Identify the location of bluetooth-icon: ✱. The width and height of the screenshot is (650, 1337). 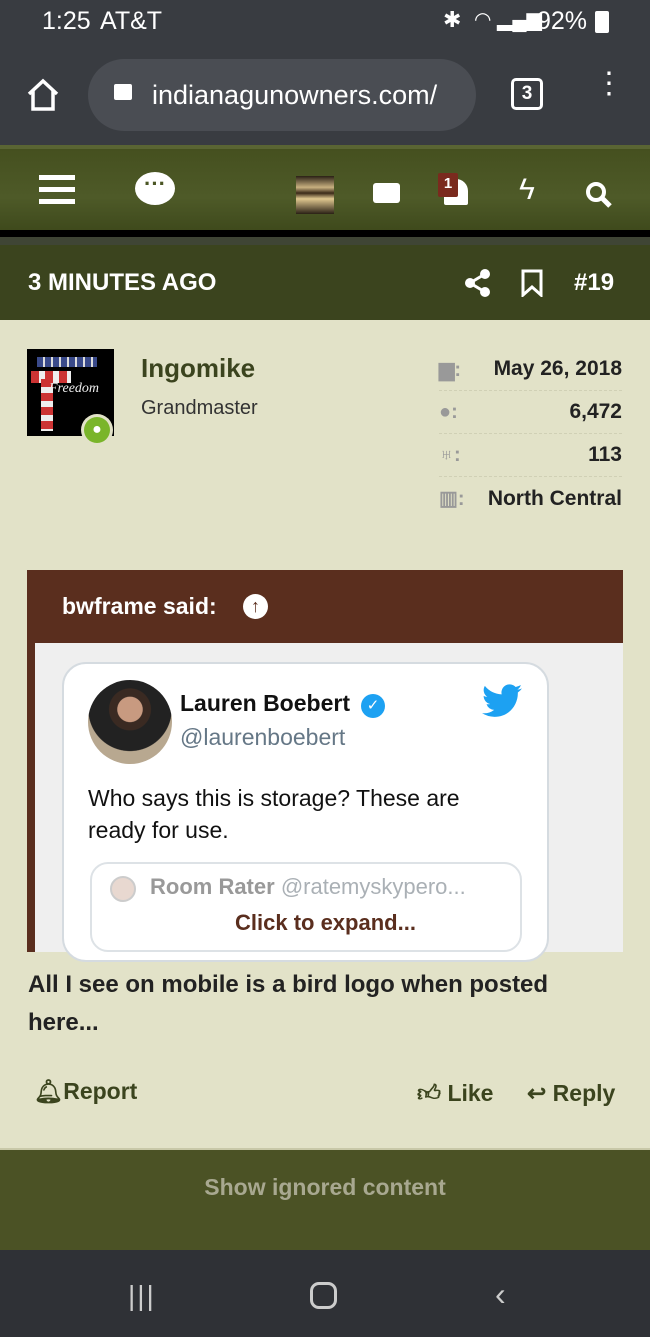
(452, 19).